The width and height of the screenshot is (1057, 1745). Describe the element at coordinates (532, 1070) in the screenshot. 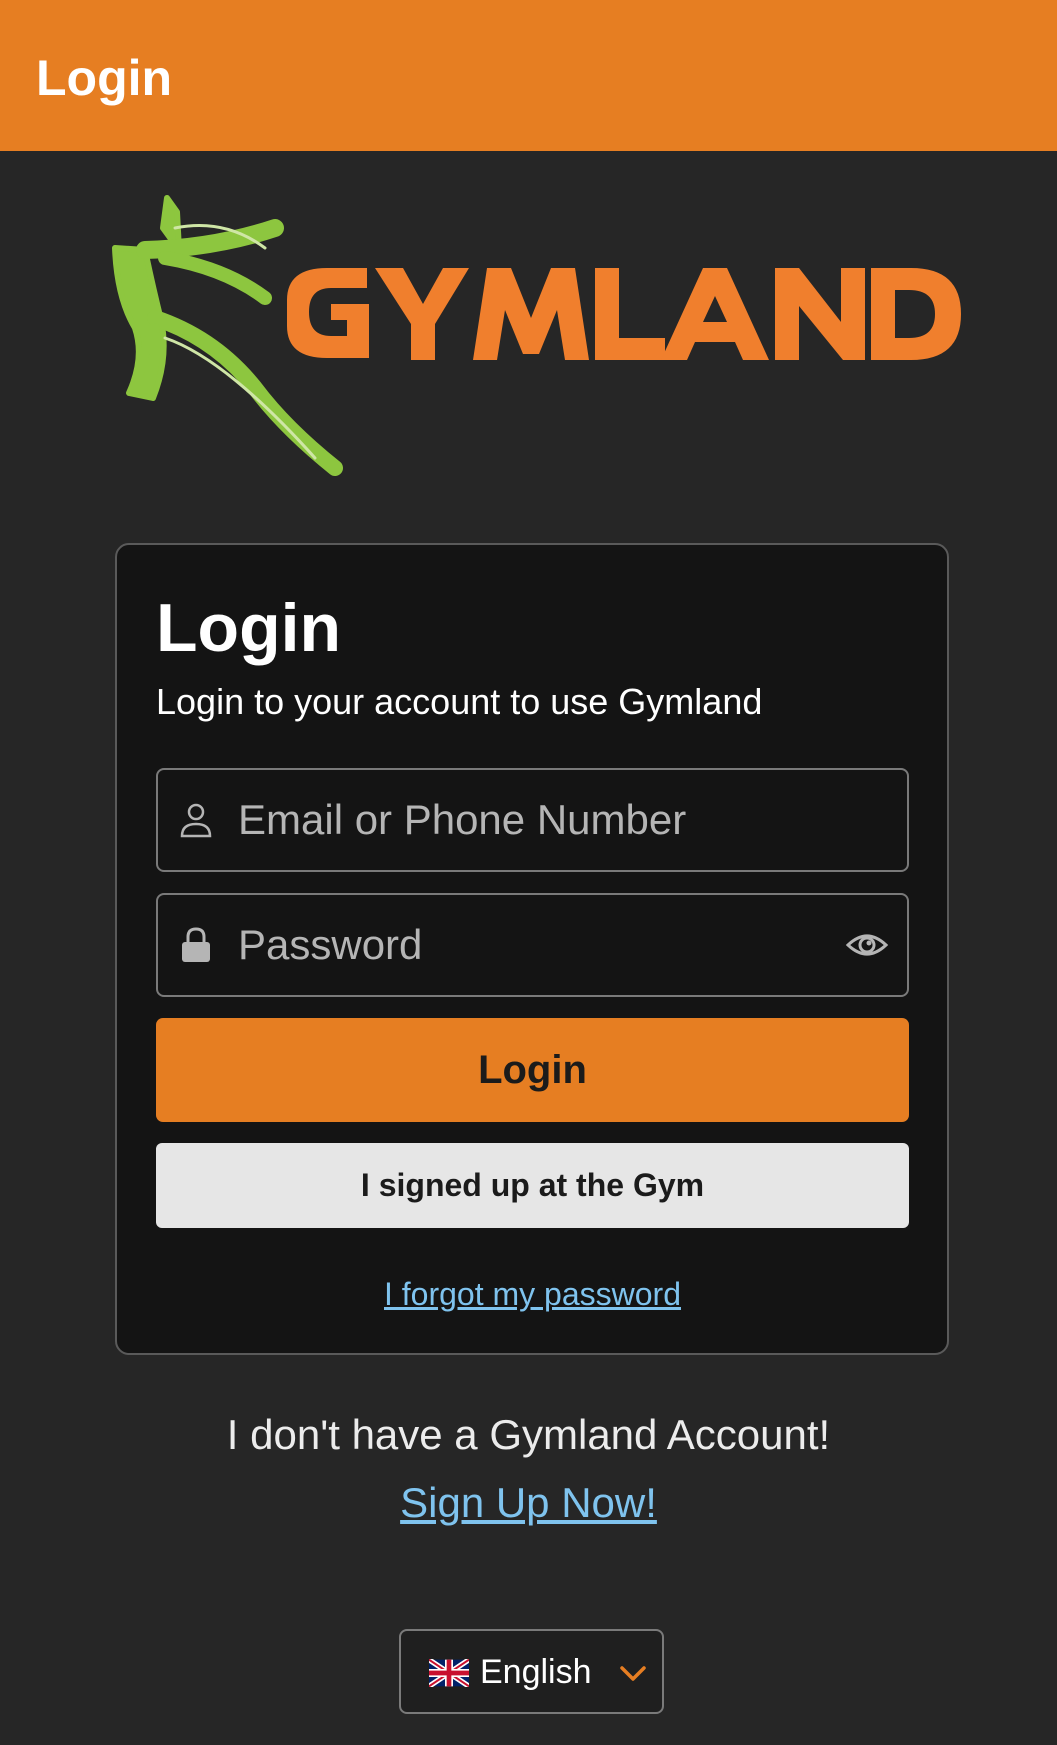

I see `login-button: Login` at that location.